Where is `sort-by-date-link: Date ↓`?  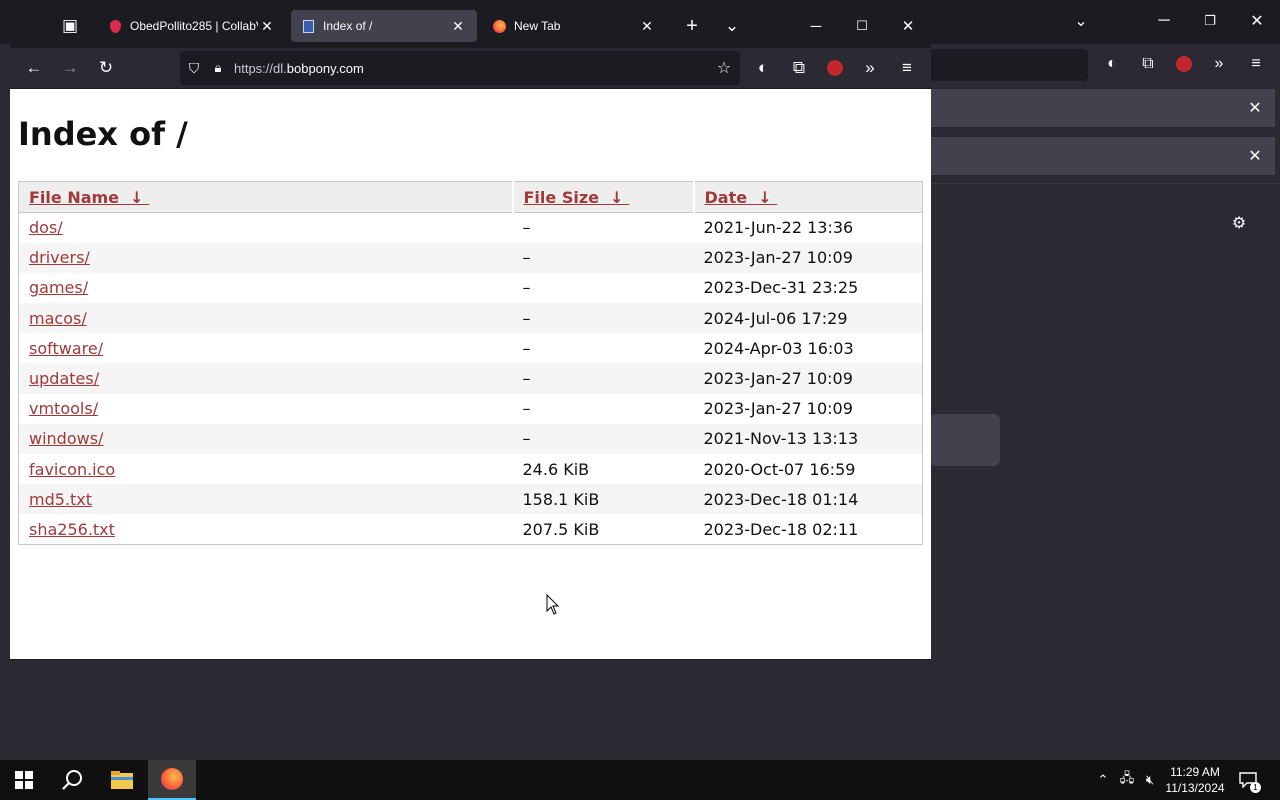 sort-by-date-link: Date ↓ is located at coordinates (741, 197).